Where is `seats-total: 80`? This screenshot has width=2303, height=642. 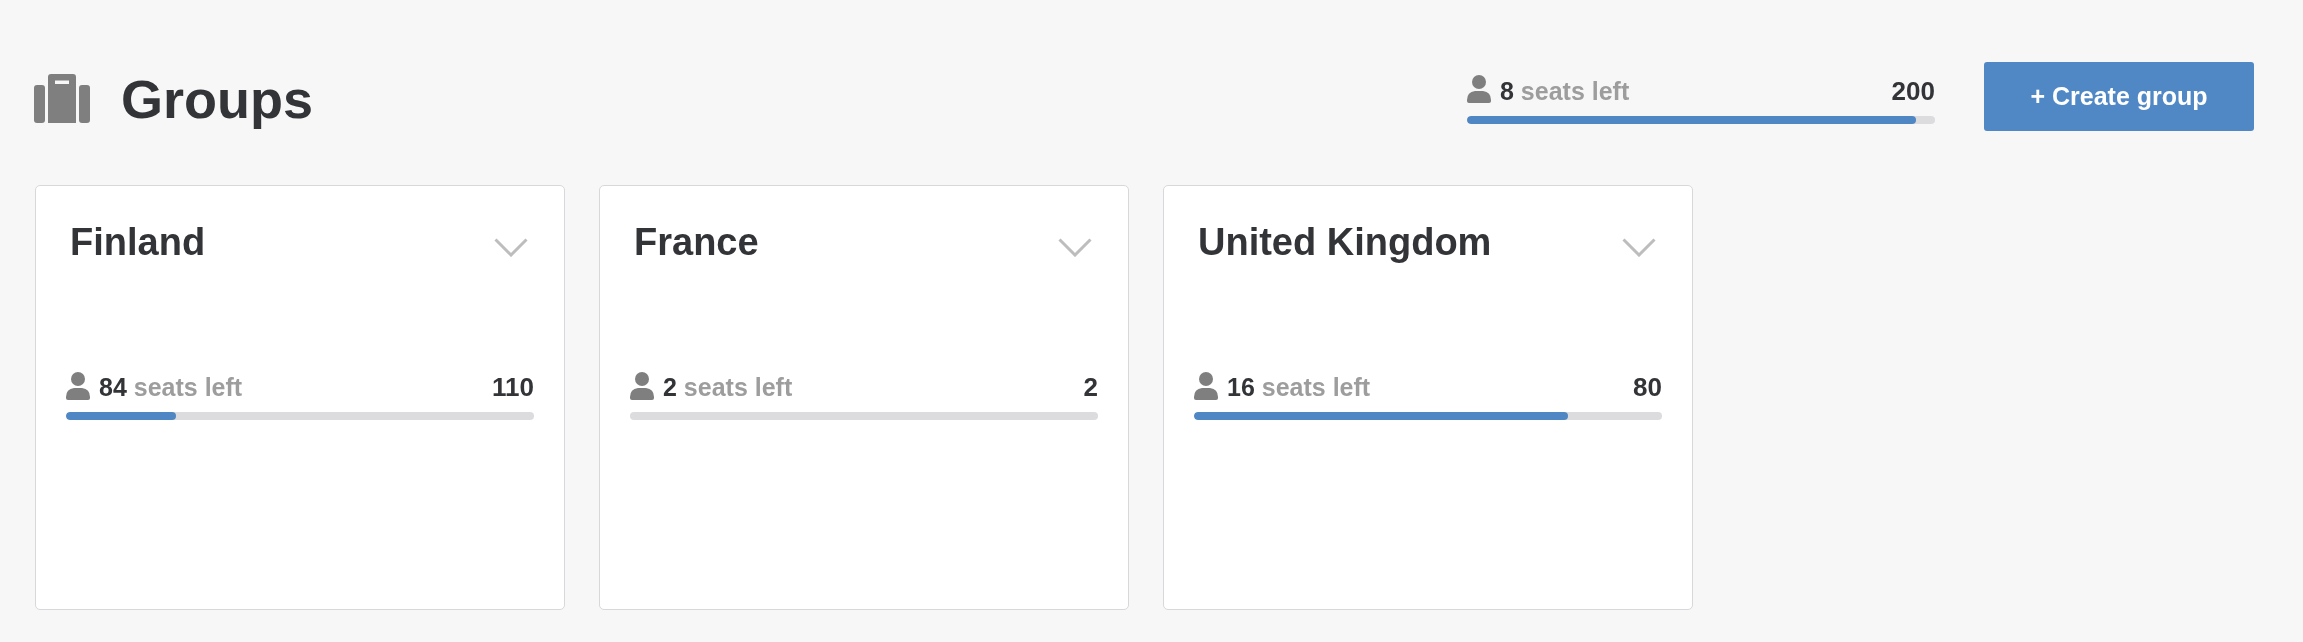
seats-total: 80 is located at coordinates (1647, 387).